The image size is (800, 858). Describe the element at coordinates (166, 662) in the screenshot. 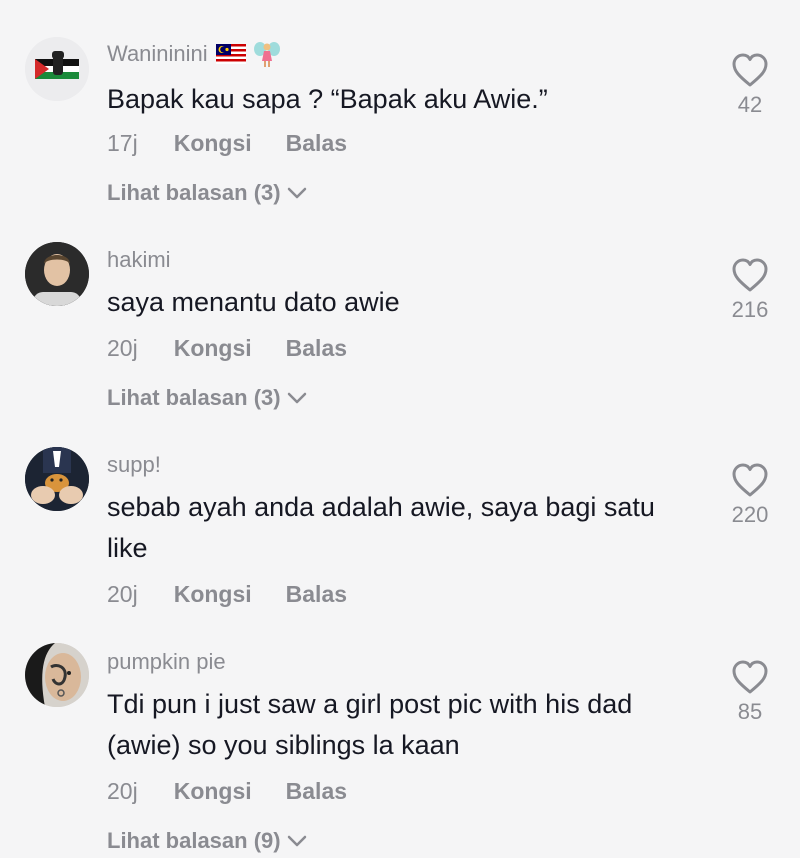

I see `username: pumpkin pie` at that location.